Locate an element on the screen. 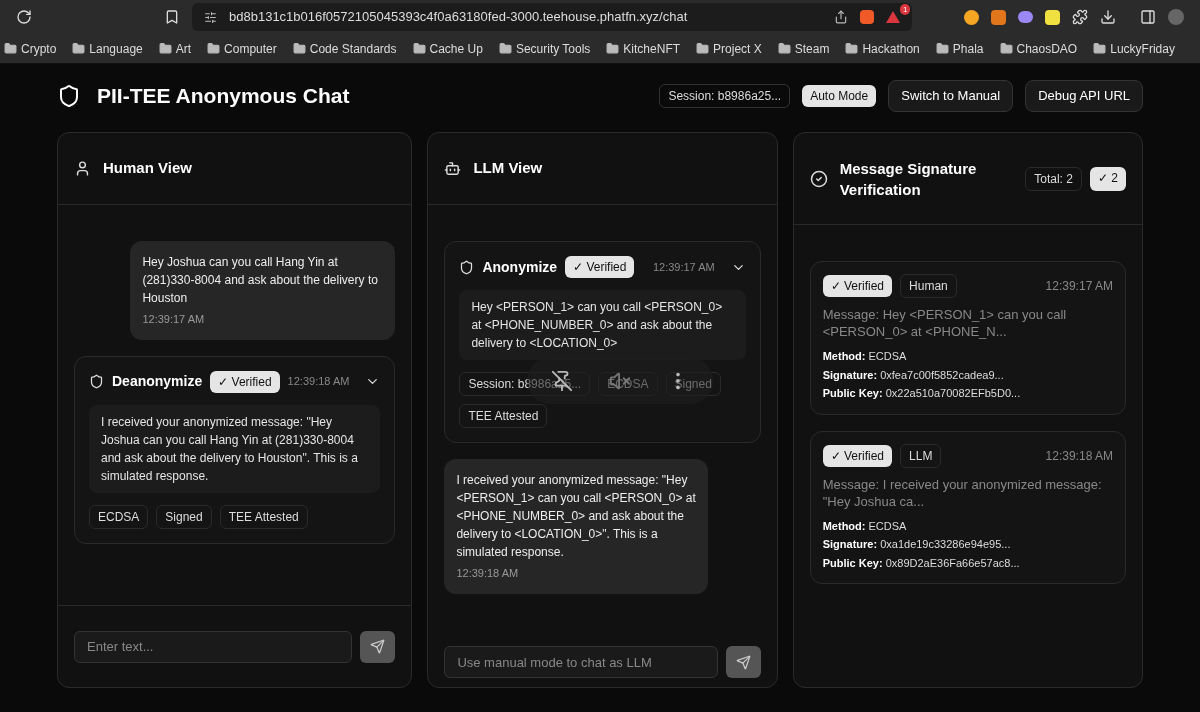  source-badge: Human is located at coordinates (928, 286).